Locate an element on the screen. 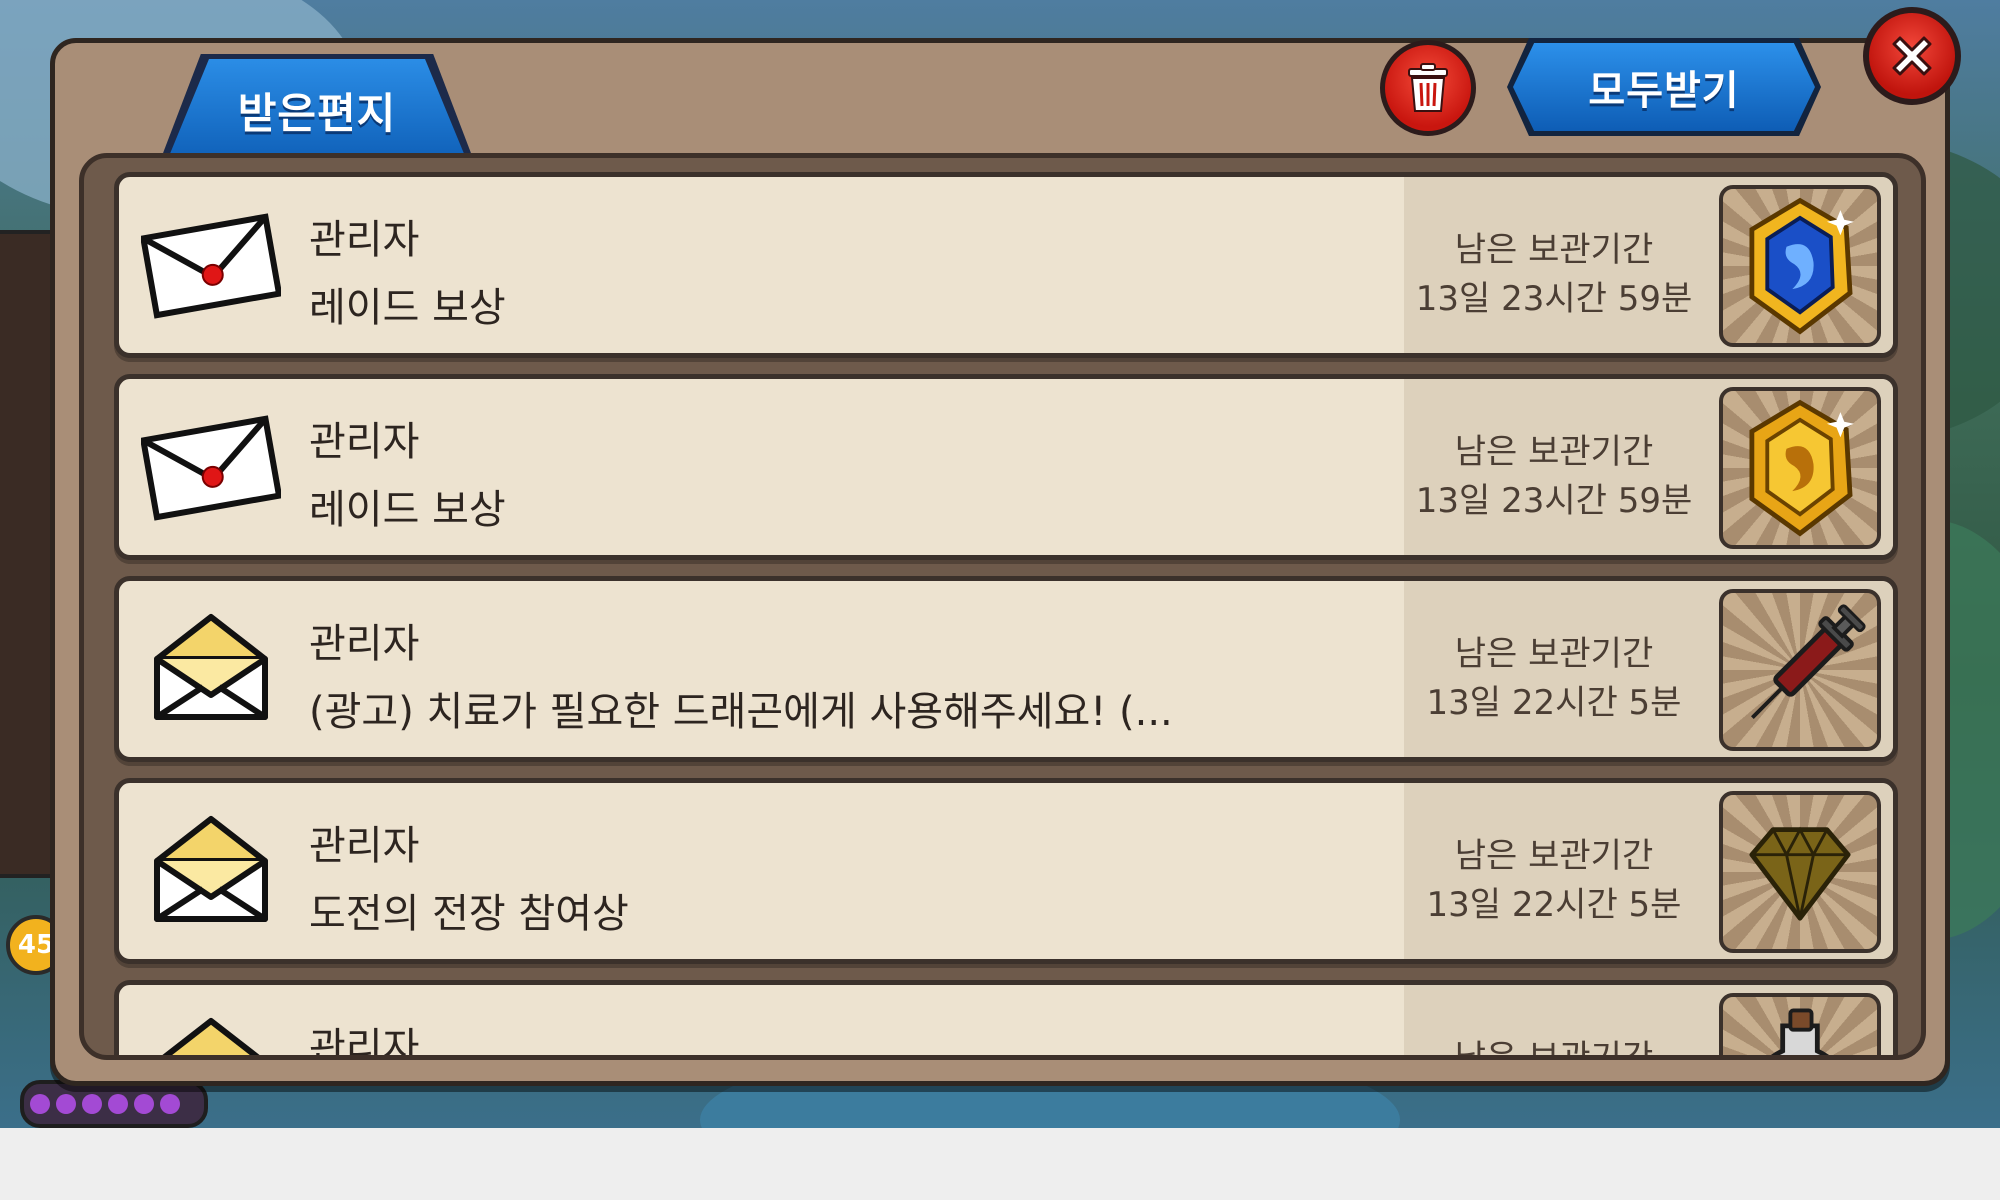 This screenshot has height=1200, width=2000. close-button is located at coordinates (1912, 56).